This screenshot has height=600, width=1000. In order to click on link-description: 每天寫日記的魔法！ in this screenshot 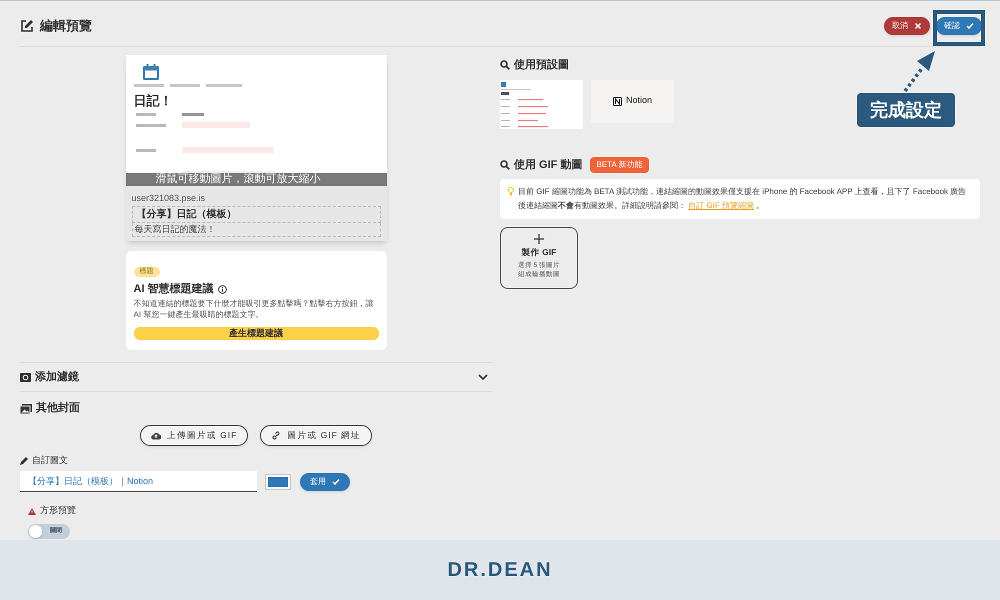, I will do `click(256, 229)`.